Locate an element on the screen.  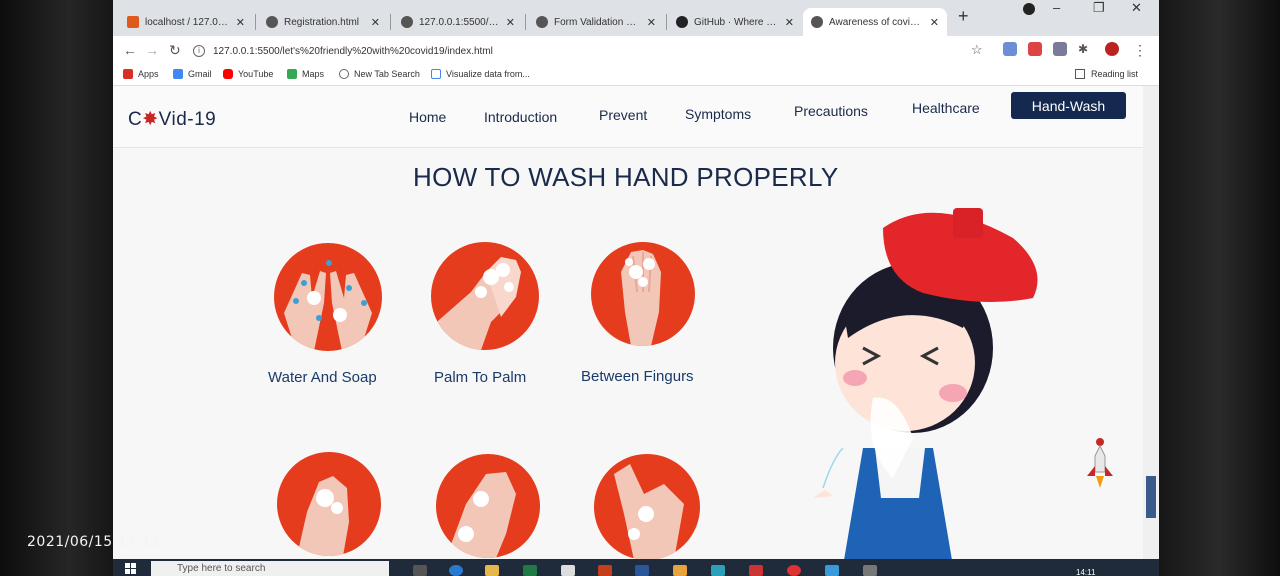
bookmark-label: Maps is located at coordinates (313, 74).